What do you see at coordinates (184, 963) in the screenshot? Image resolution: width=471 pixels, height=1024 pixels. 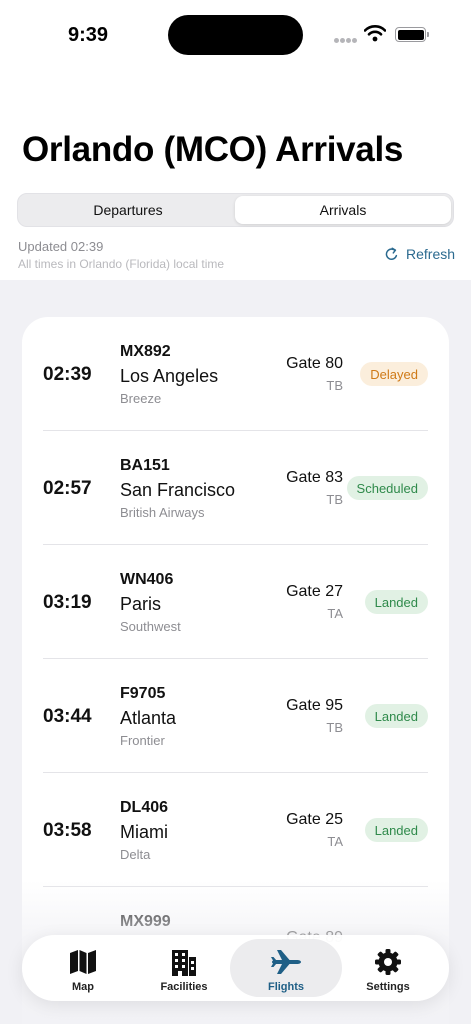 I see `building-icon` at bounding box center [184, 963].